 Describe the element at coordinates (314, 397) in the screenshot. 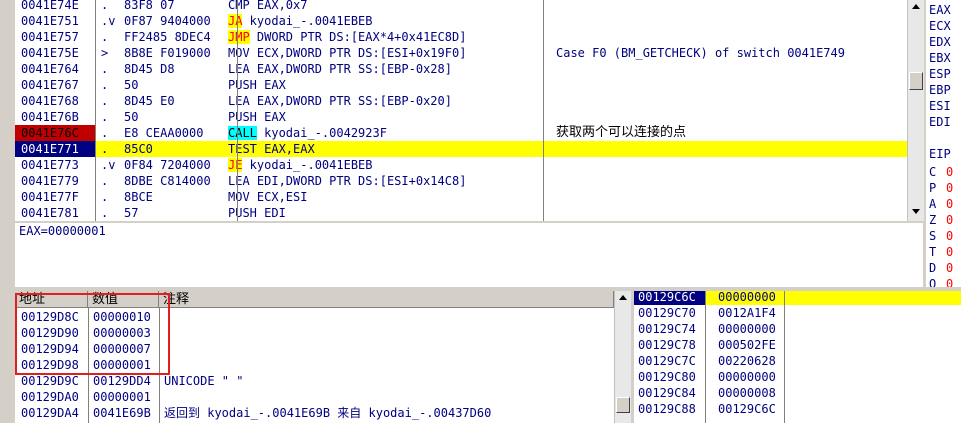

I see `dump-row: 00129DA0 00000001` at that location.